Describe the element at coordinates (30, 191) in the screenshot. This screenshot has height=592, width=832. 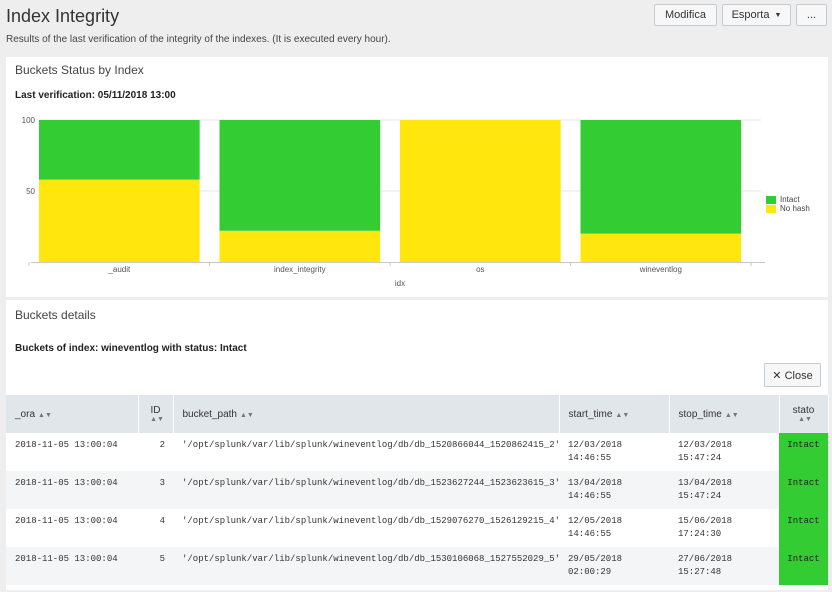
I see `y-tick-label: 50` at that location.